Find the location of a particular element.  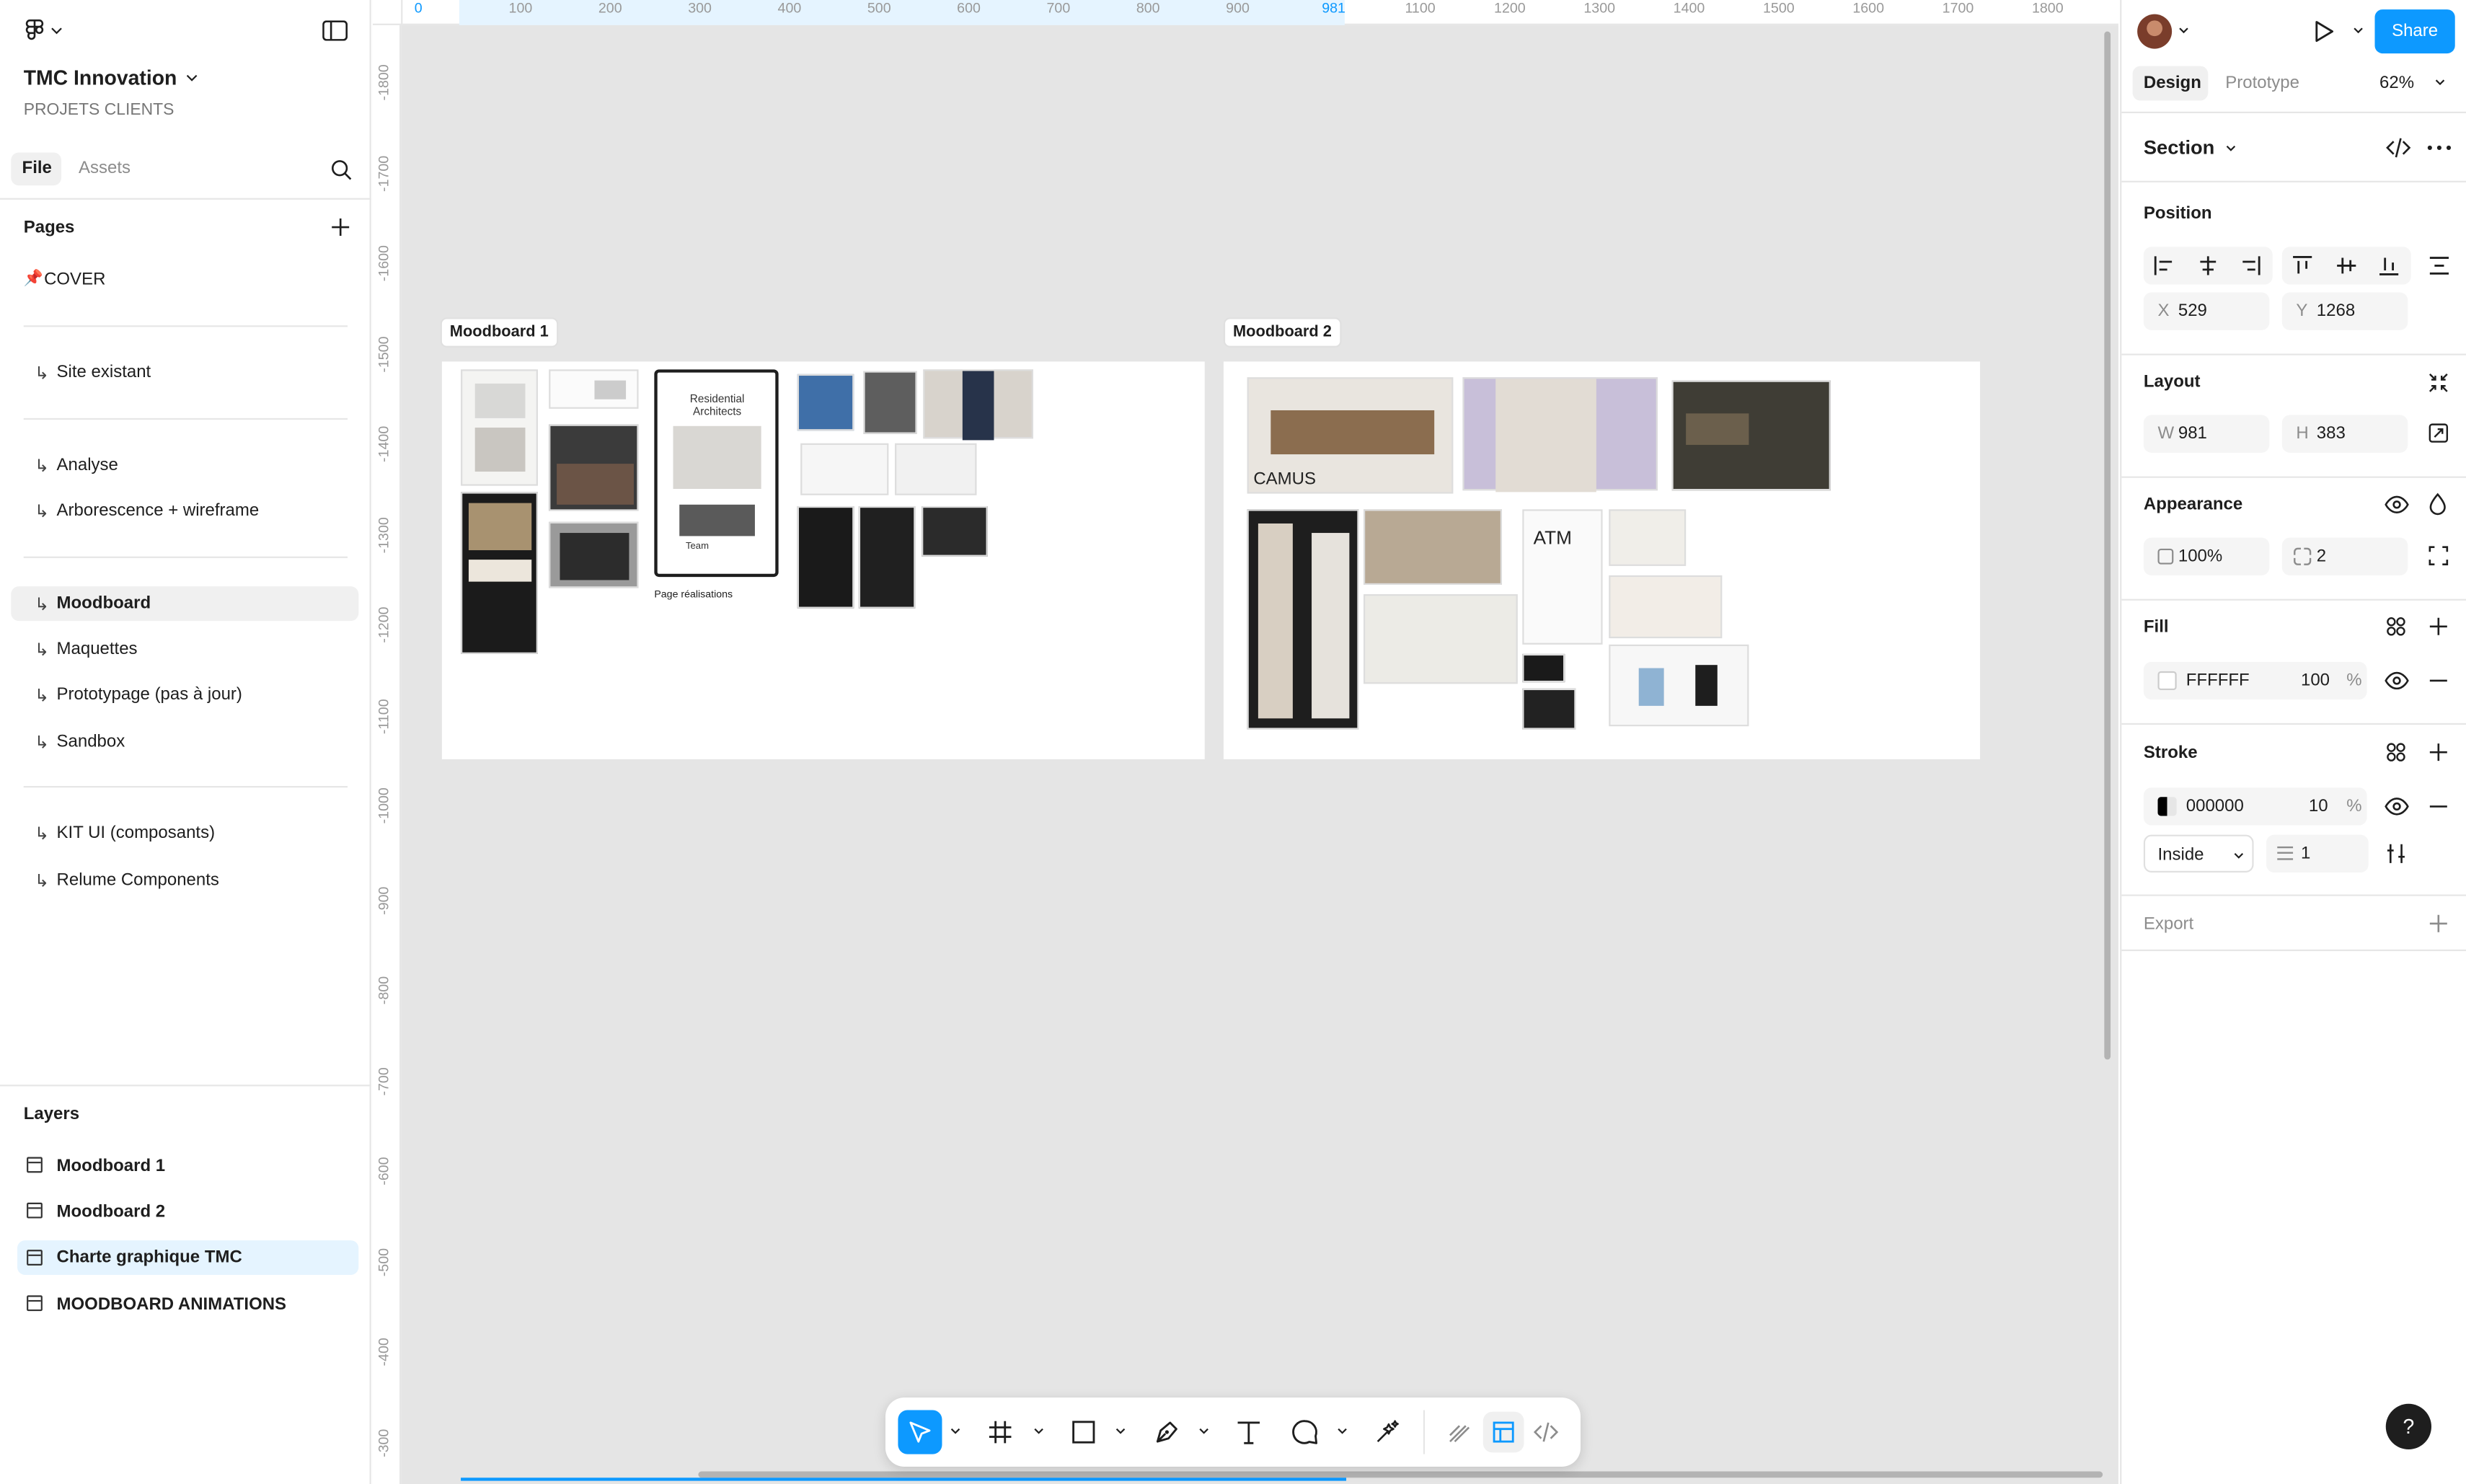

moodboard-thumbnail: CAMUS is located at coordinates (1351, 435).